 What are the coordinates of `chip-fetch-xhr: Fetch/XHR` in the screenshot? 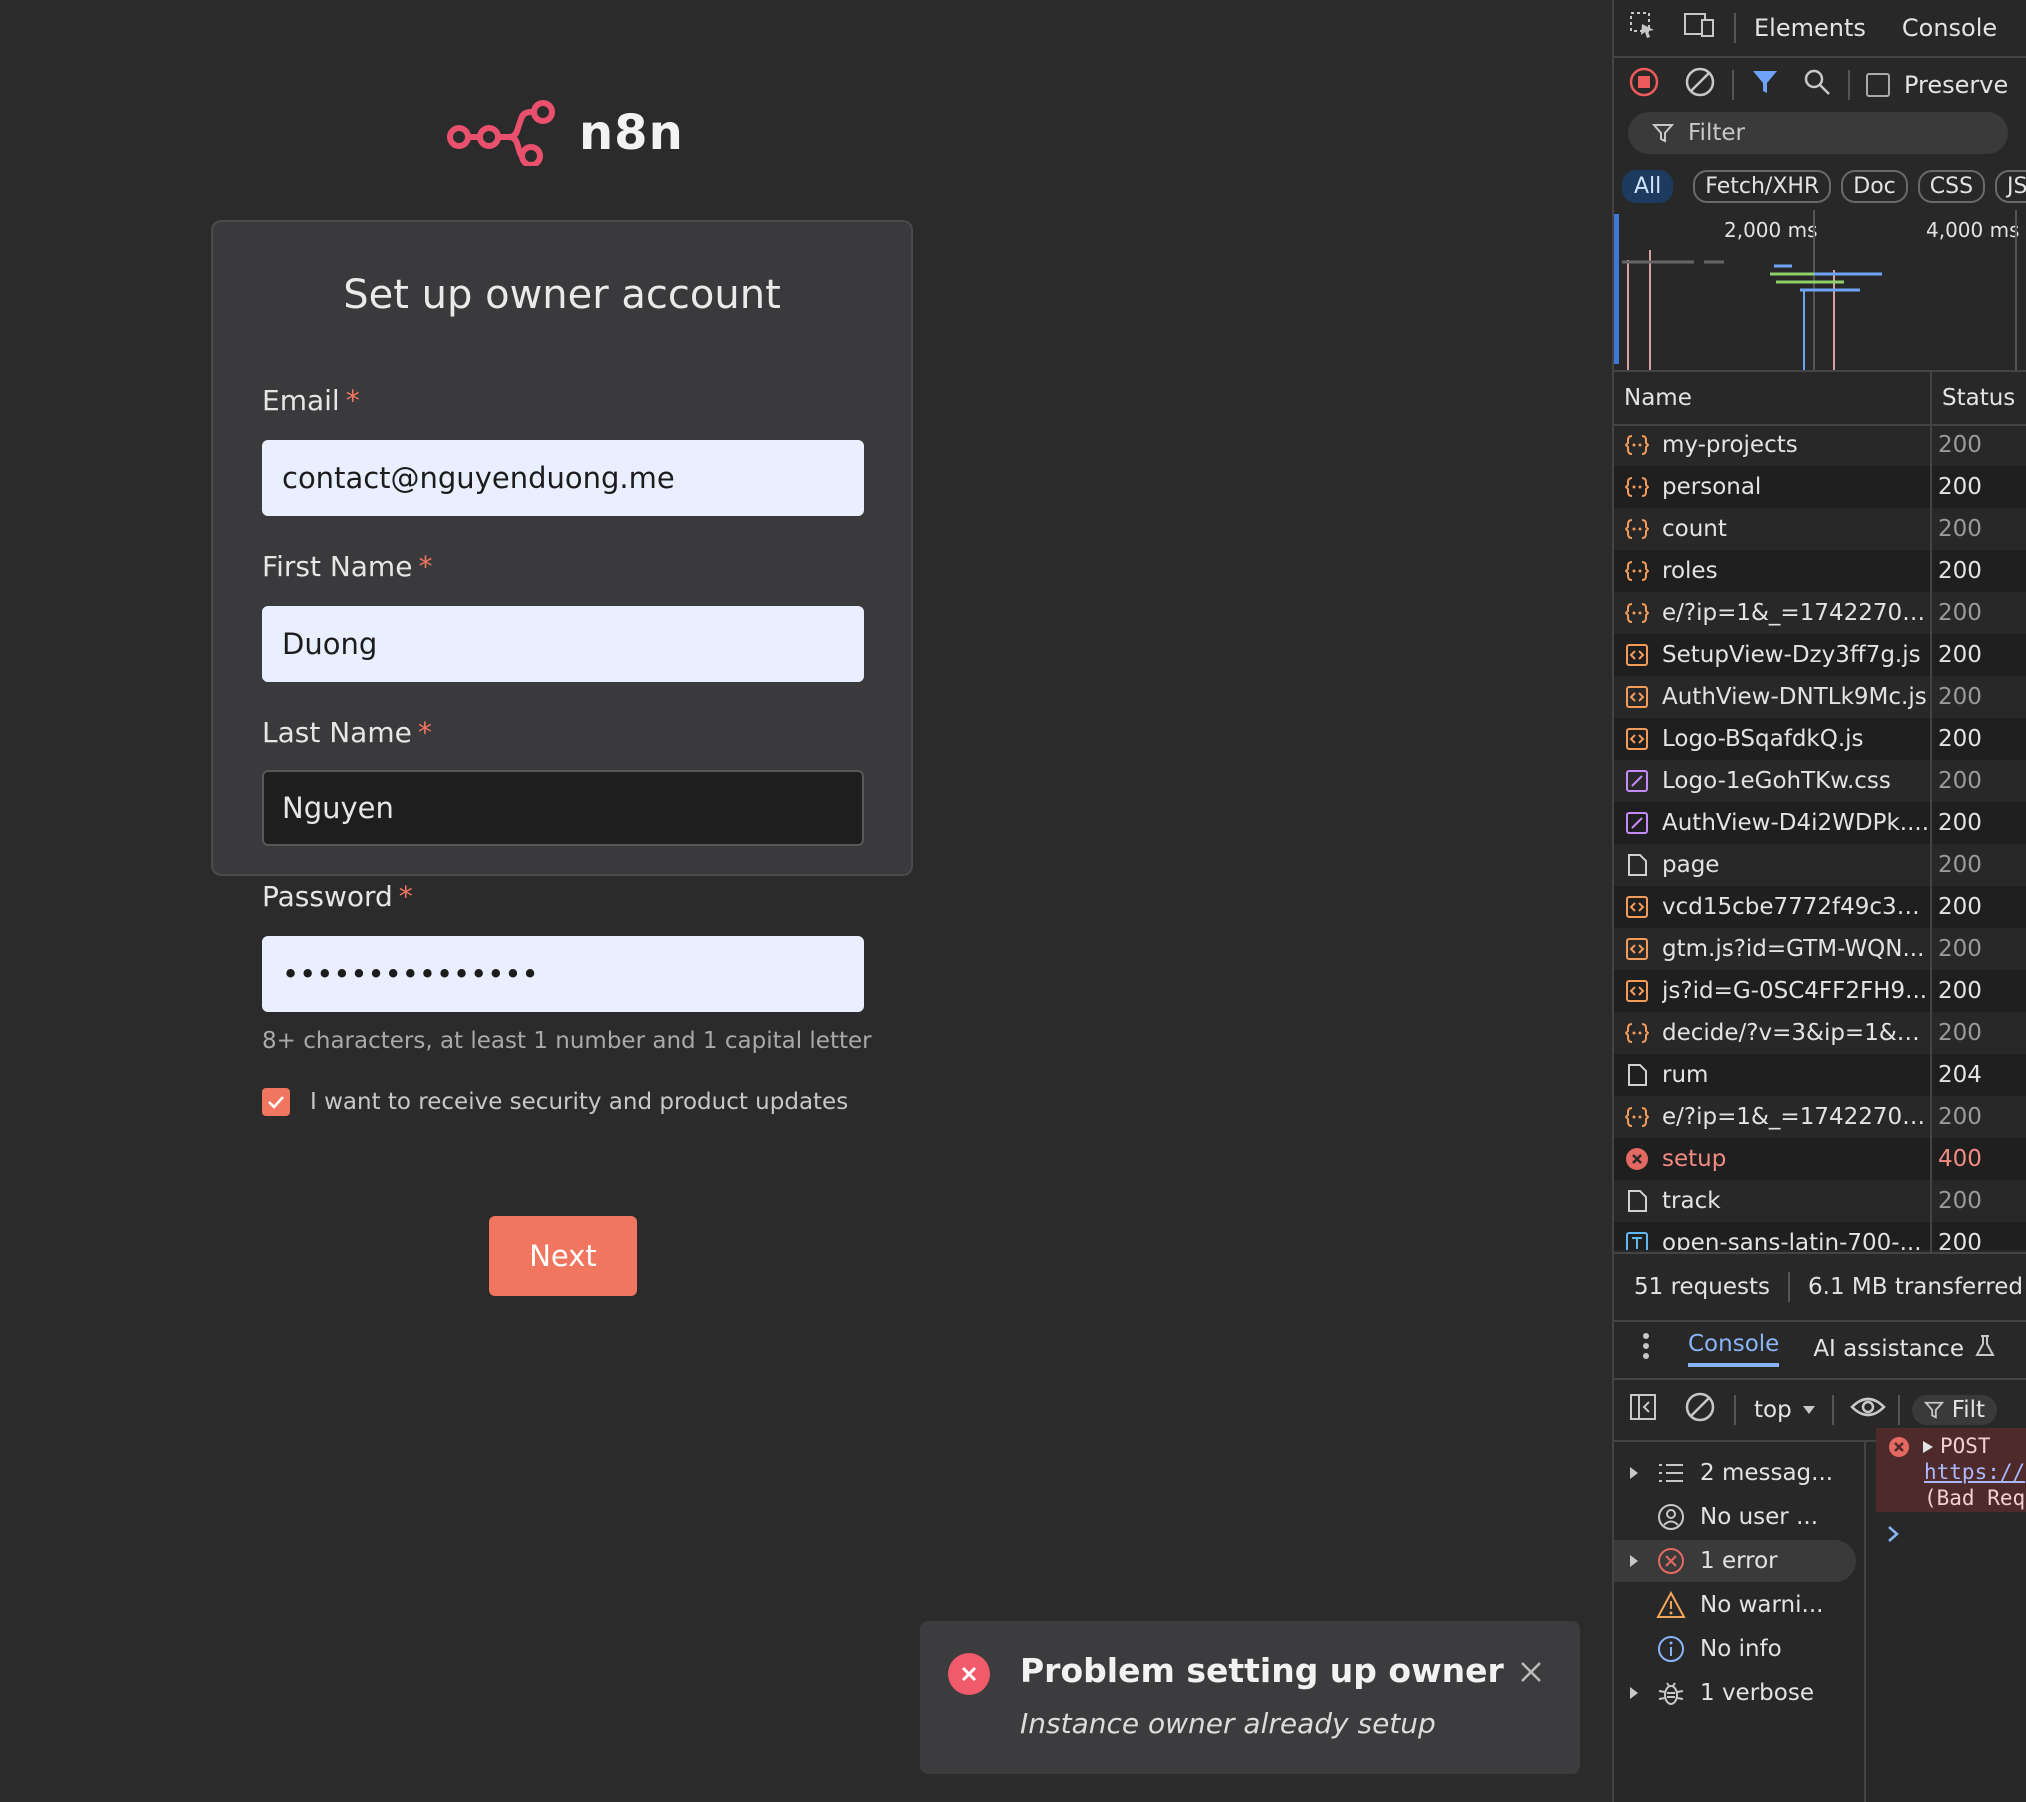 It's located at (1762, 186).